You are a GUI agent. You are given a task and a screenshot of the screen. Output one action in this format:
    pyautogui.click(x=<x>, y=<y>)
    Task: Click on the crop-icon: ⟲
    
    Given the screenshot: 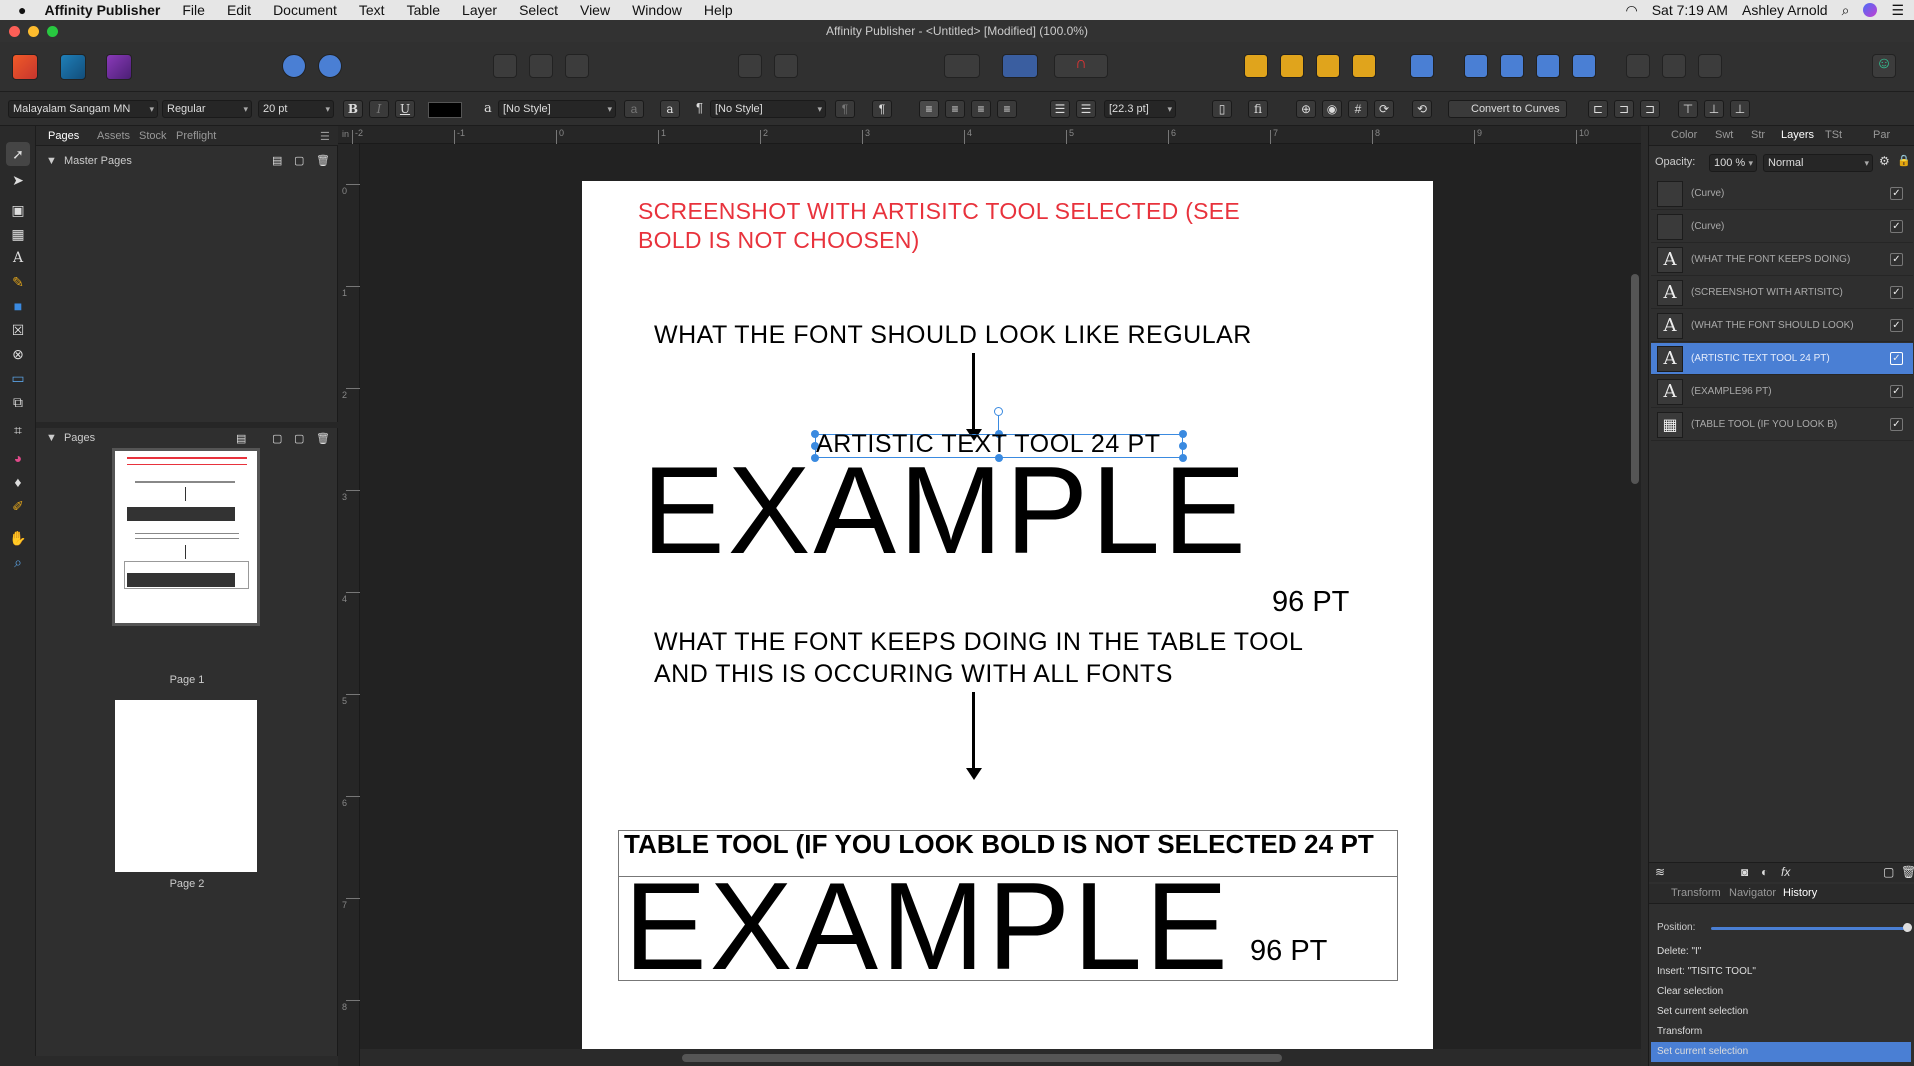 What is the action you would take?
    pyautogui.click(x=1422, y=109)
    